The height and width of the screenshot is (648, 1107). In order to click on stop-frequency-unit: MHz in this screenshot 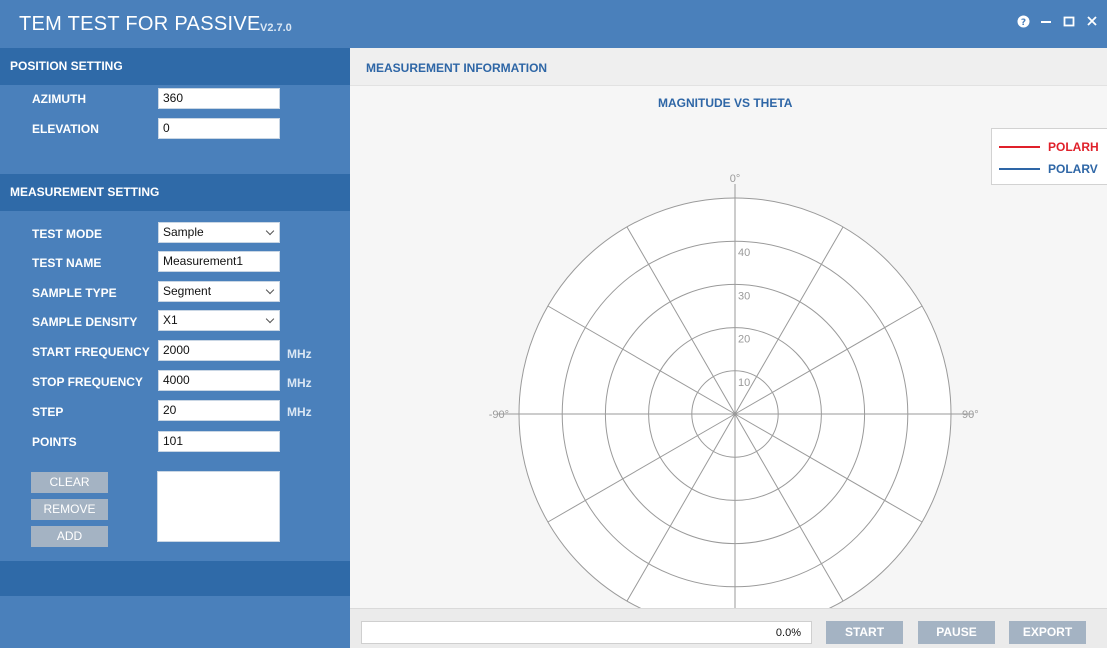, I will do `click(299, 383)`.